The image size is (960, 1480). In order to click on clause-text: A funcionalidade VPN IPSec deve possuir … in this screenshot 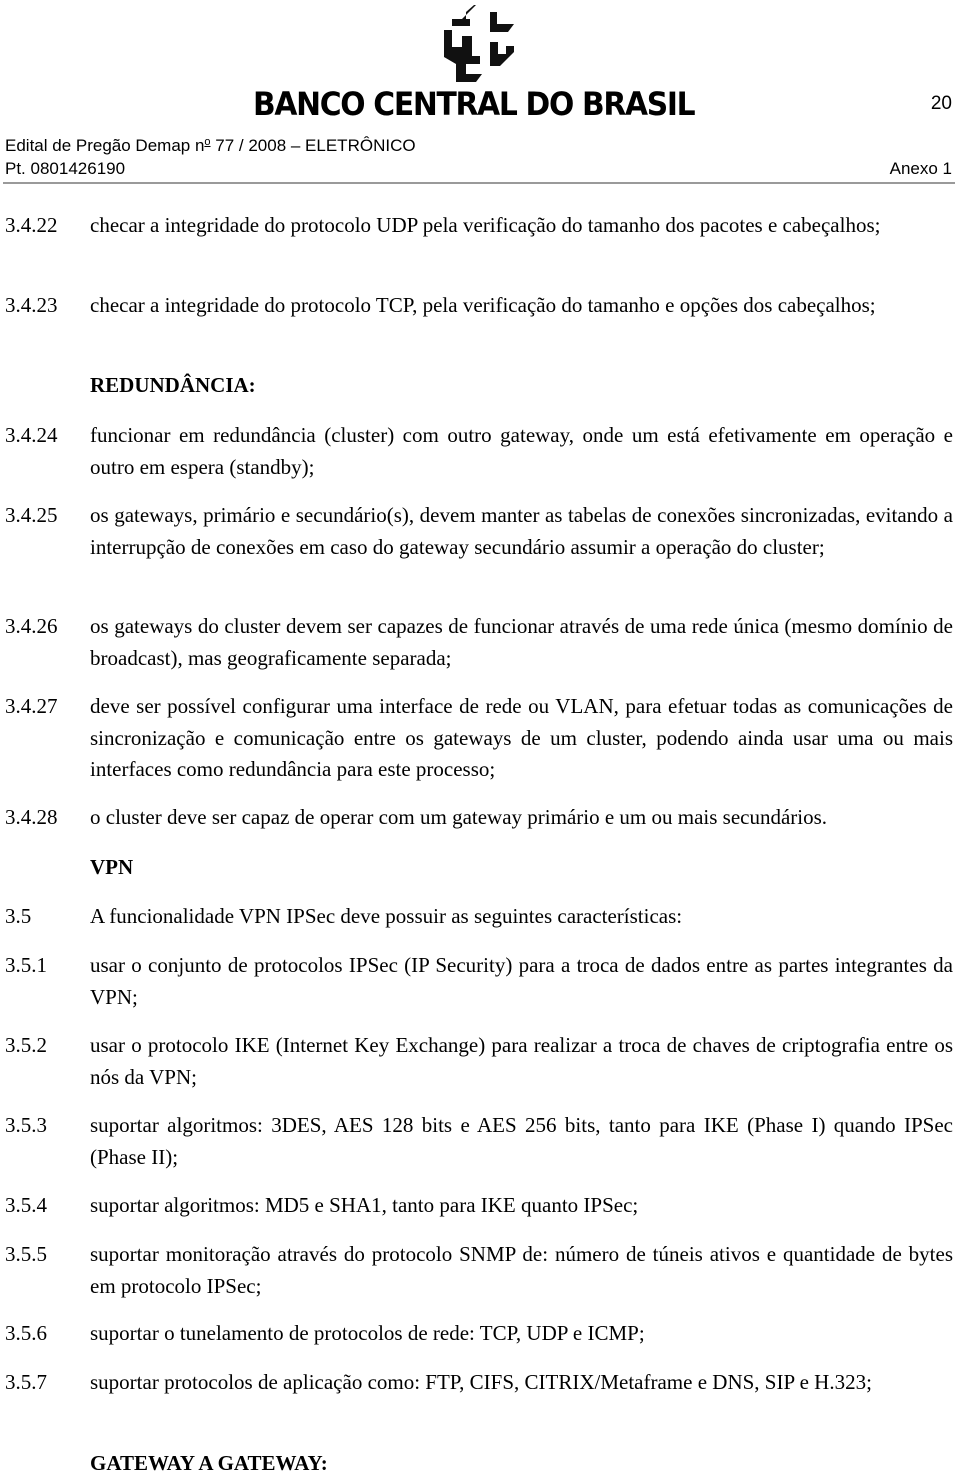, I will do `click(386, 916)`.